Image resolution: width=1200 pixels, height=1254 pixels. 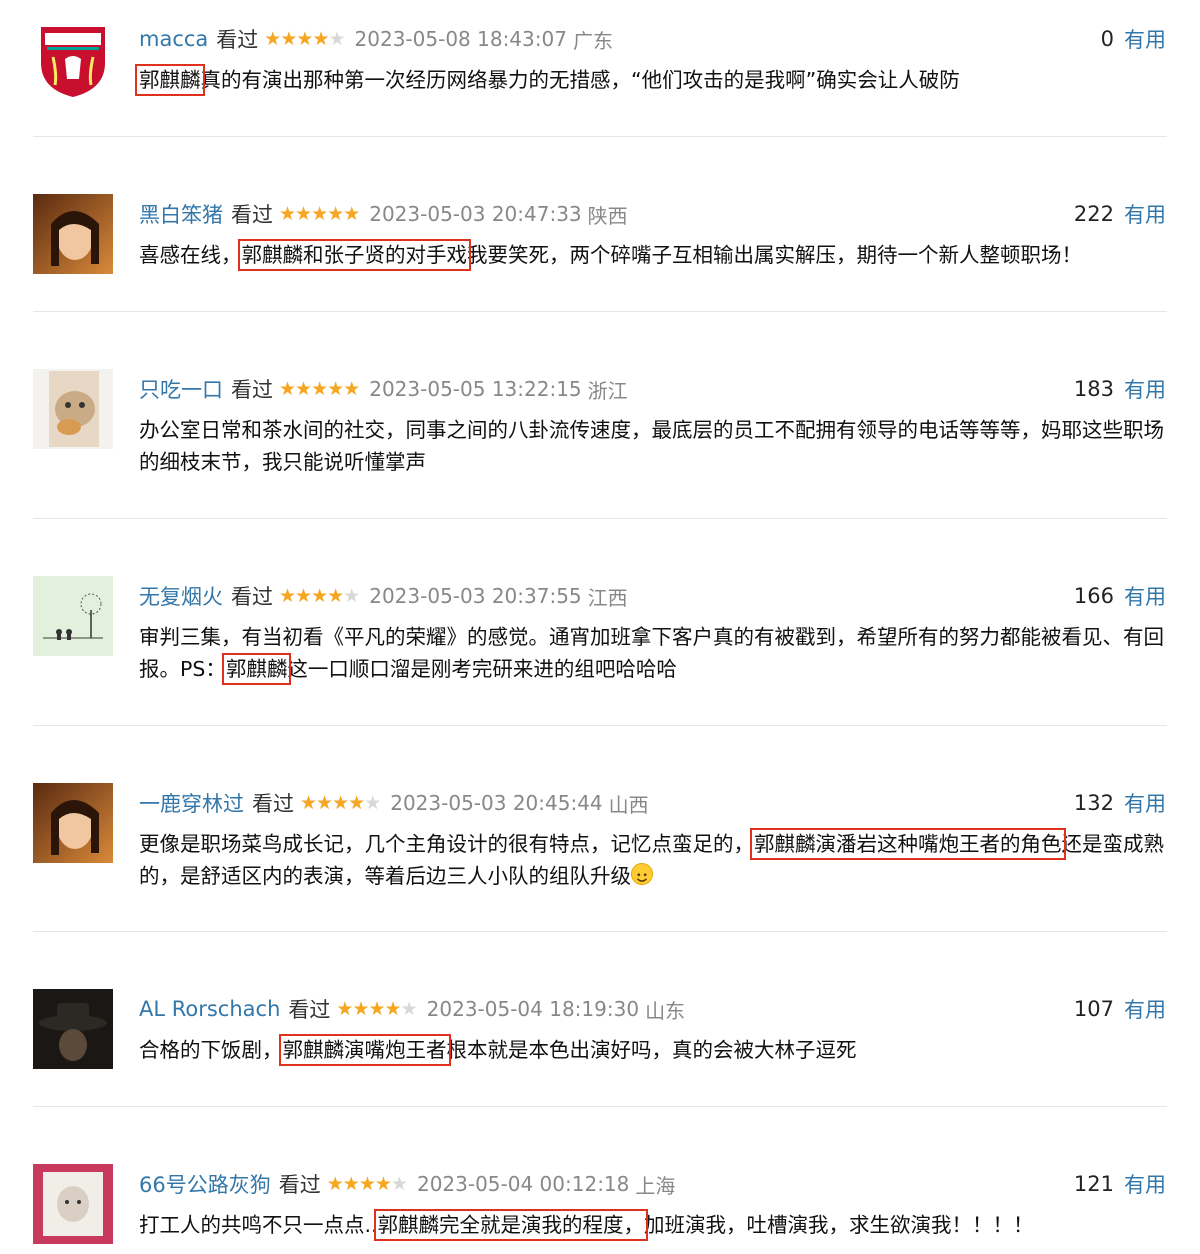 What do you see at coordinates (73, 616) in the screenshot?
I see `dandelion-illustration-icon` at bounding box center [73, 616].